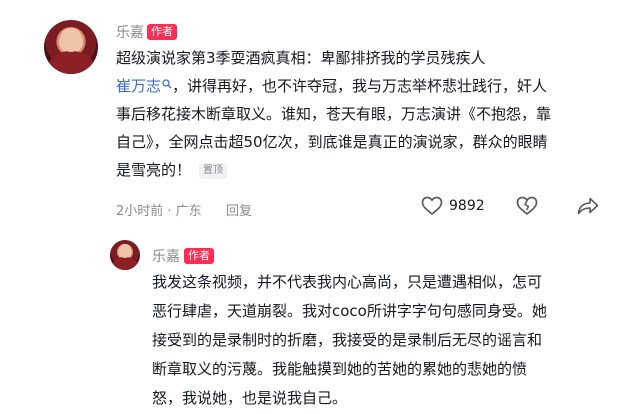  Describe the element at coordinates (467, 206) in the screenshot. I see `like-count: 9892` at that location.